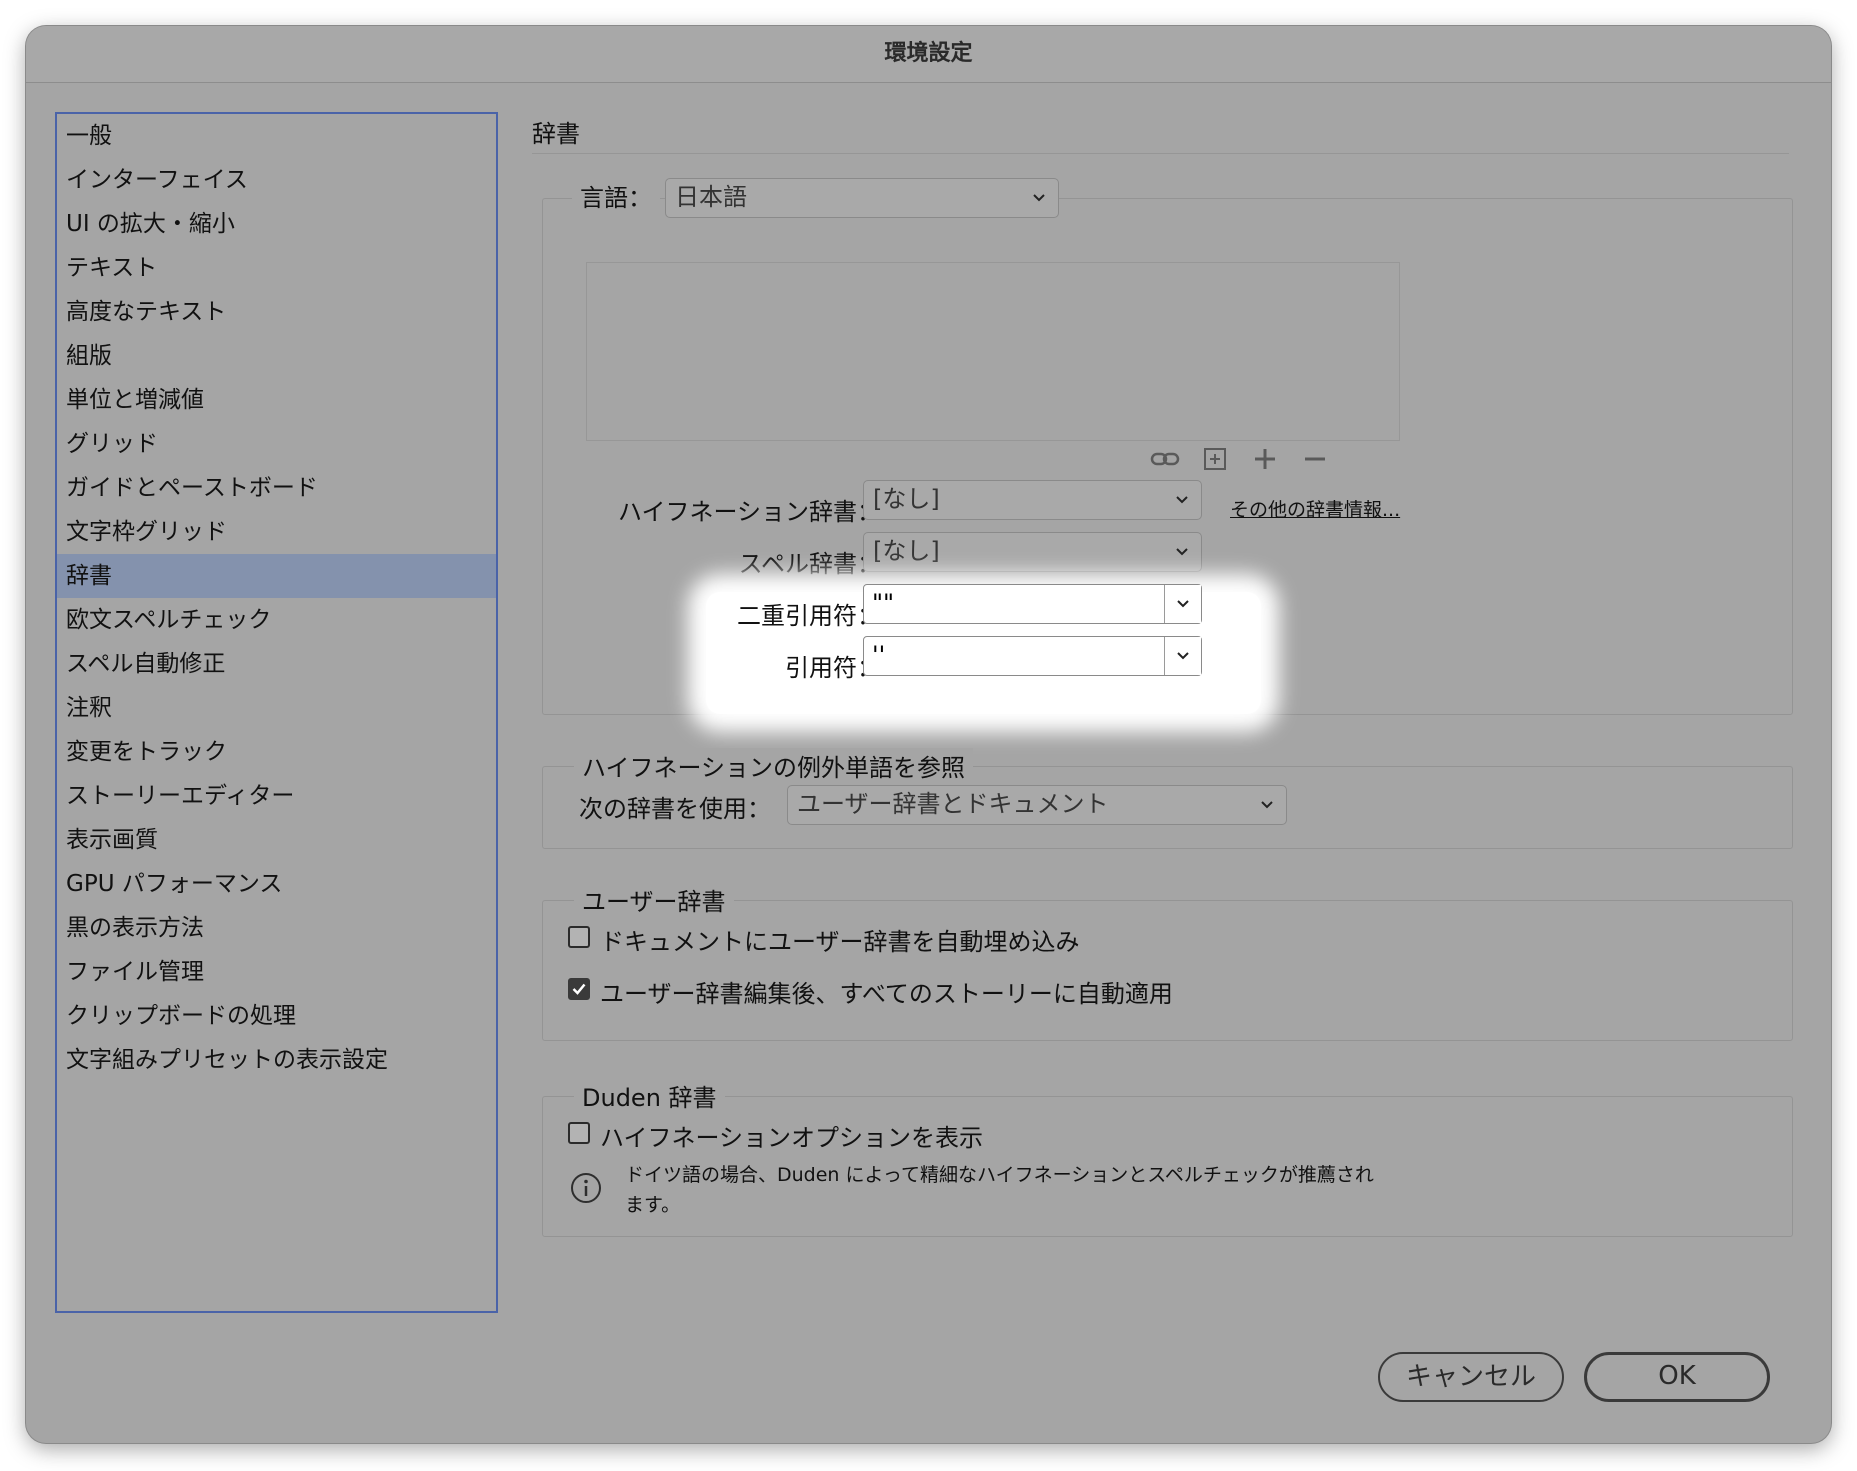 This screenshot has height=1471, width=1857. What do you see at coordinates (276, 312) in the screenshot?
I see `sidebar-item-advanced-text: 高度なテキスト` at bounding box center [276, 312].